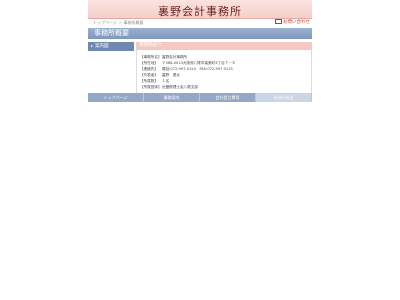 This screenshot has width=400, height=300. I want to click on page-title: 事務所概要, so click(200, 33).